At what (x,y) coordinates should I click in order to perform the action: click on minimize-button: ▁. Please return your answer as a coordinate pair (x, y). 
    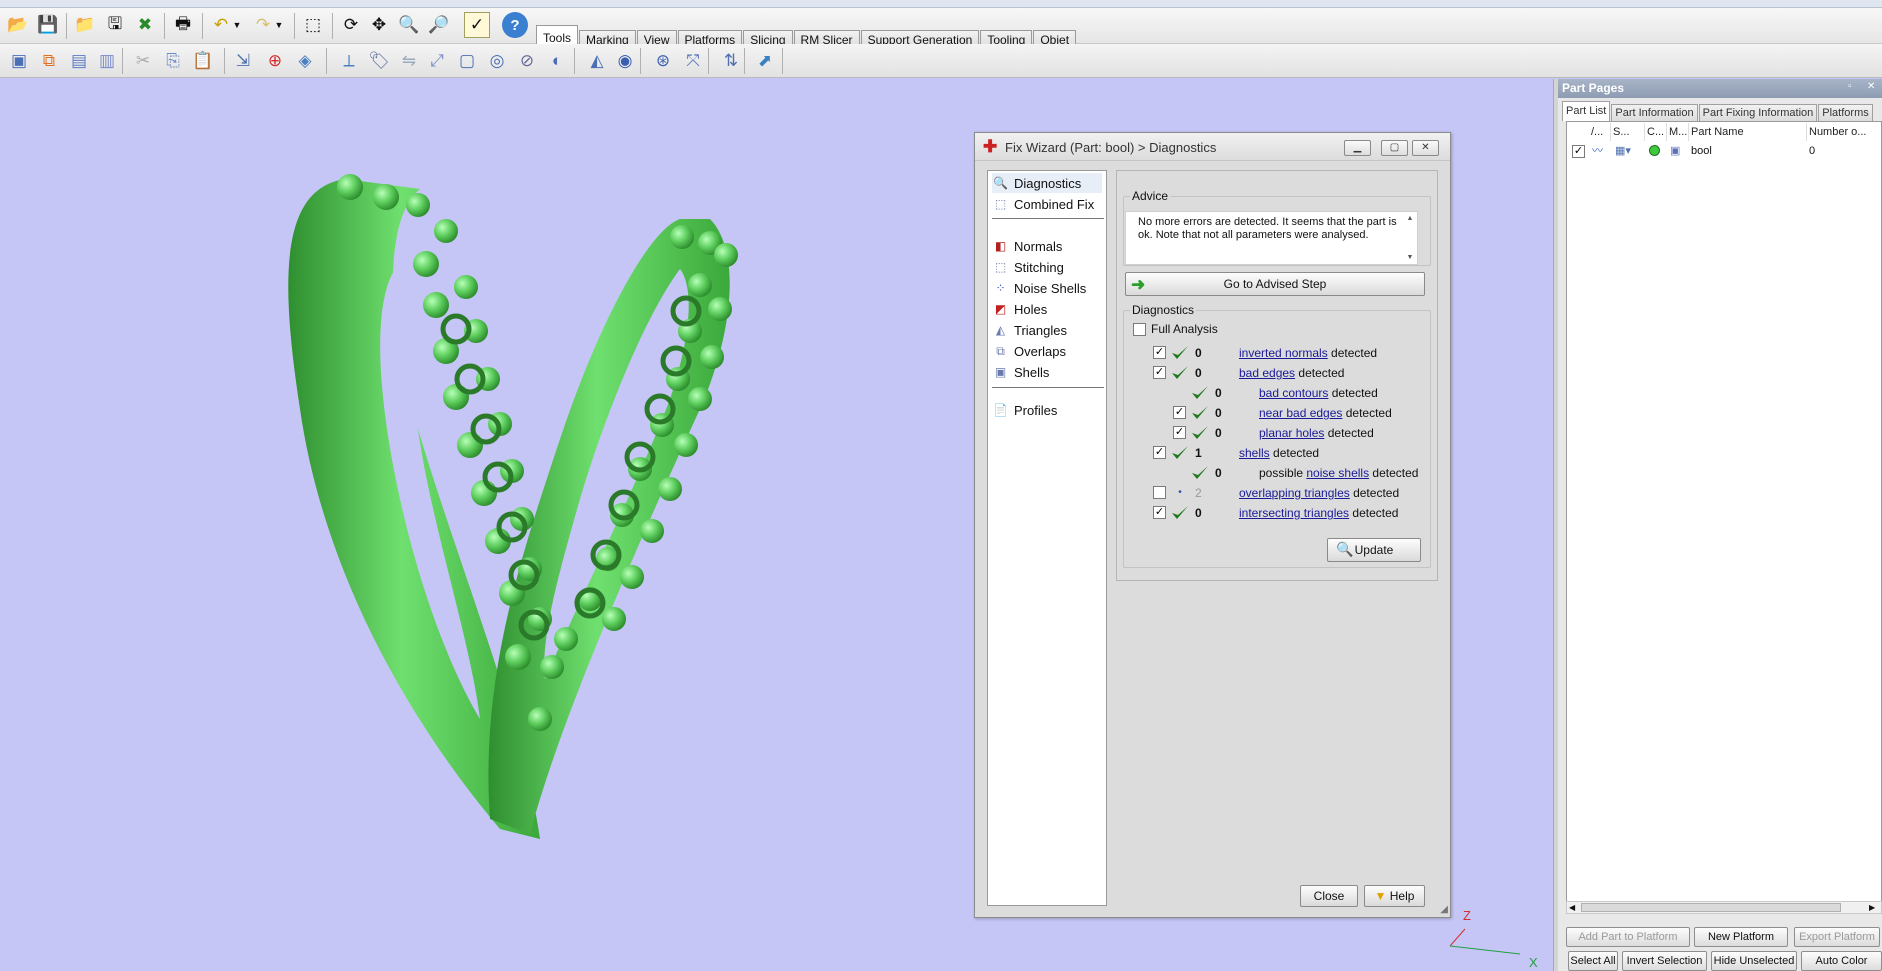
    Looking at the image, I should click on (1357, 148).